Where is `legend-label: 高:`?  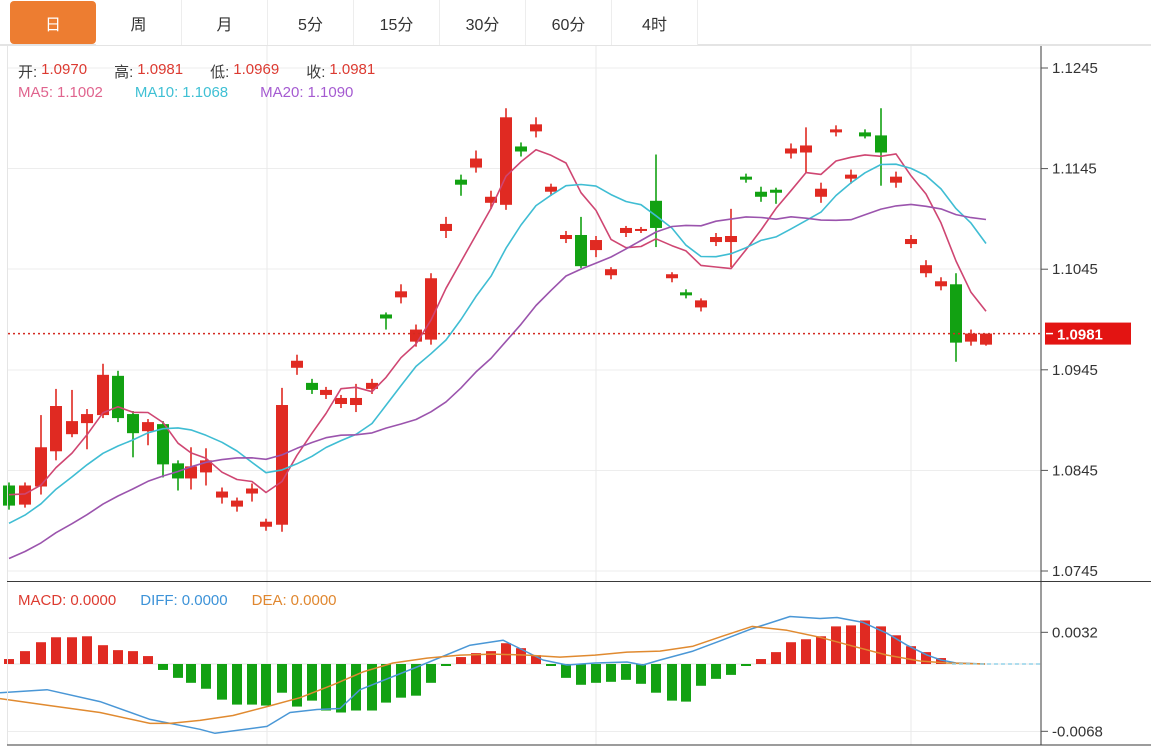 legend-label: 高: is located at coordinates (124, 72).